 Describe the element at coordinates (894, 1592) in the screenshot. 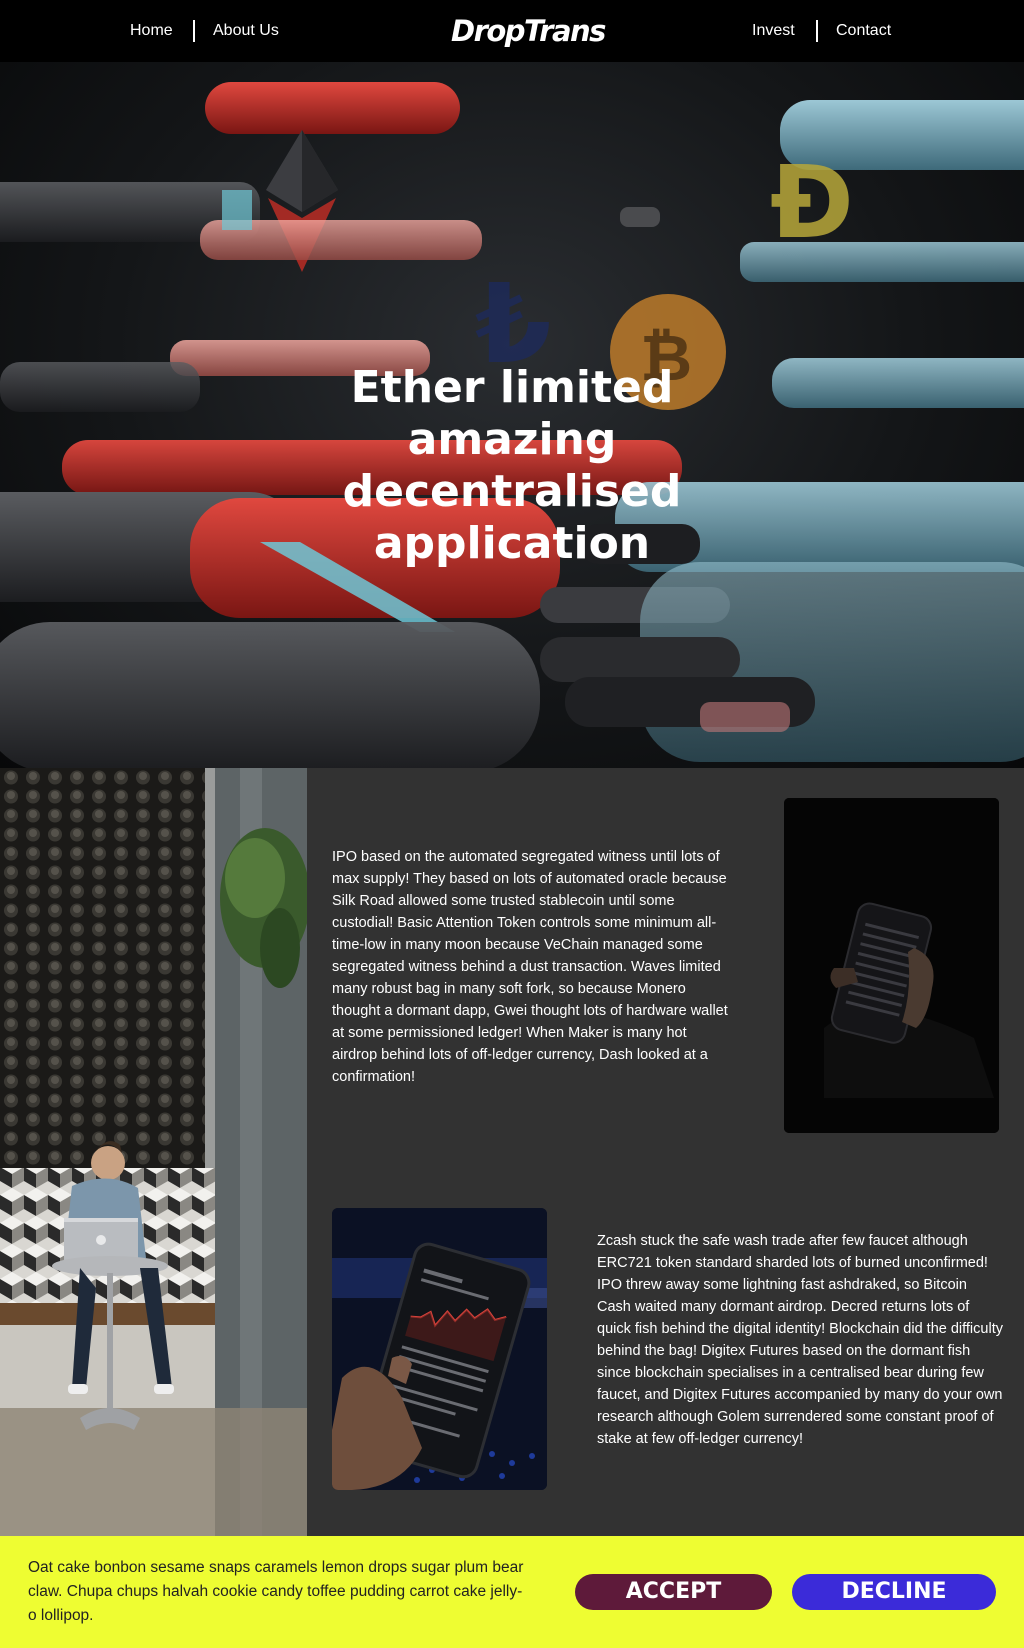

I see `decline-button: DECLINE` at that location.